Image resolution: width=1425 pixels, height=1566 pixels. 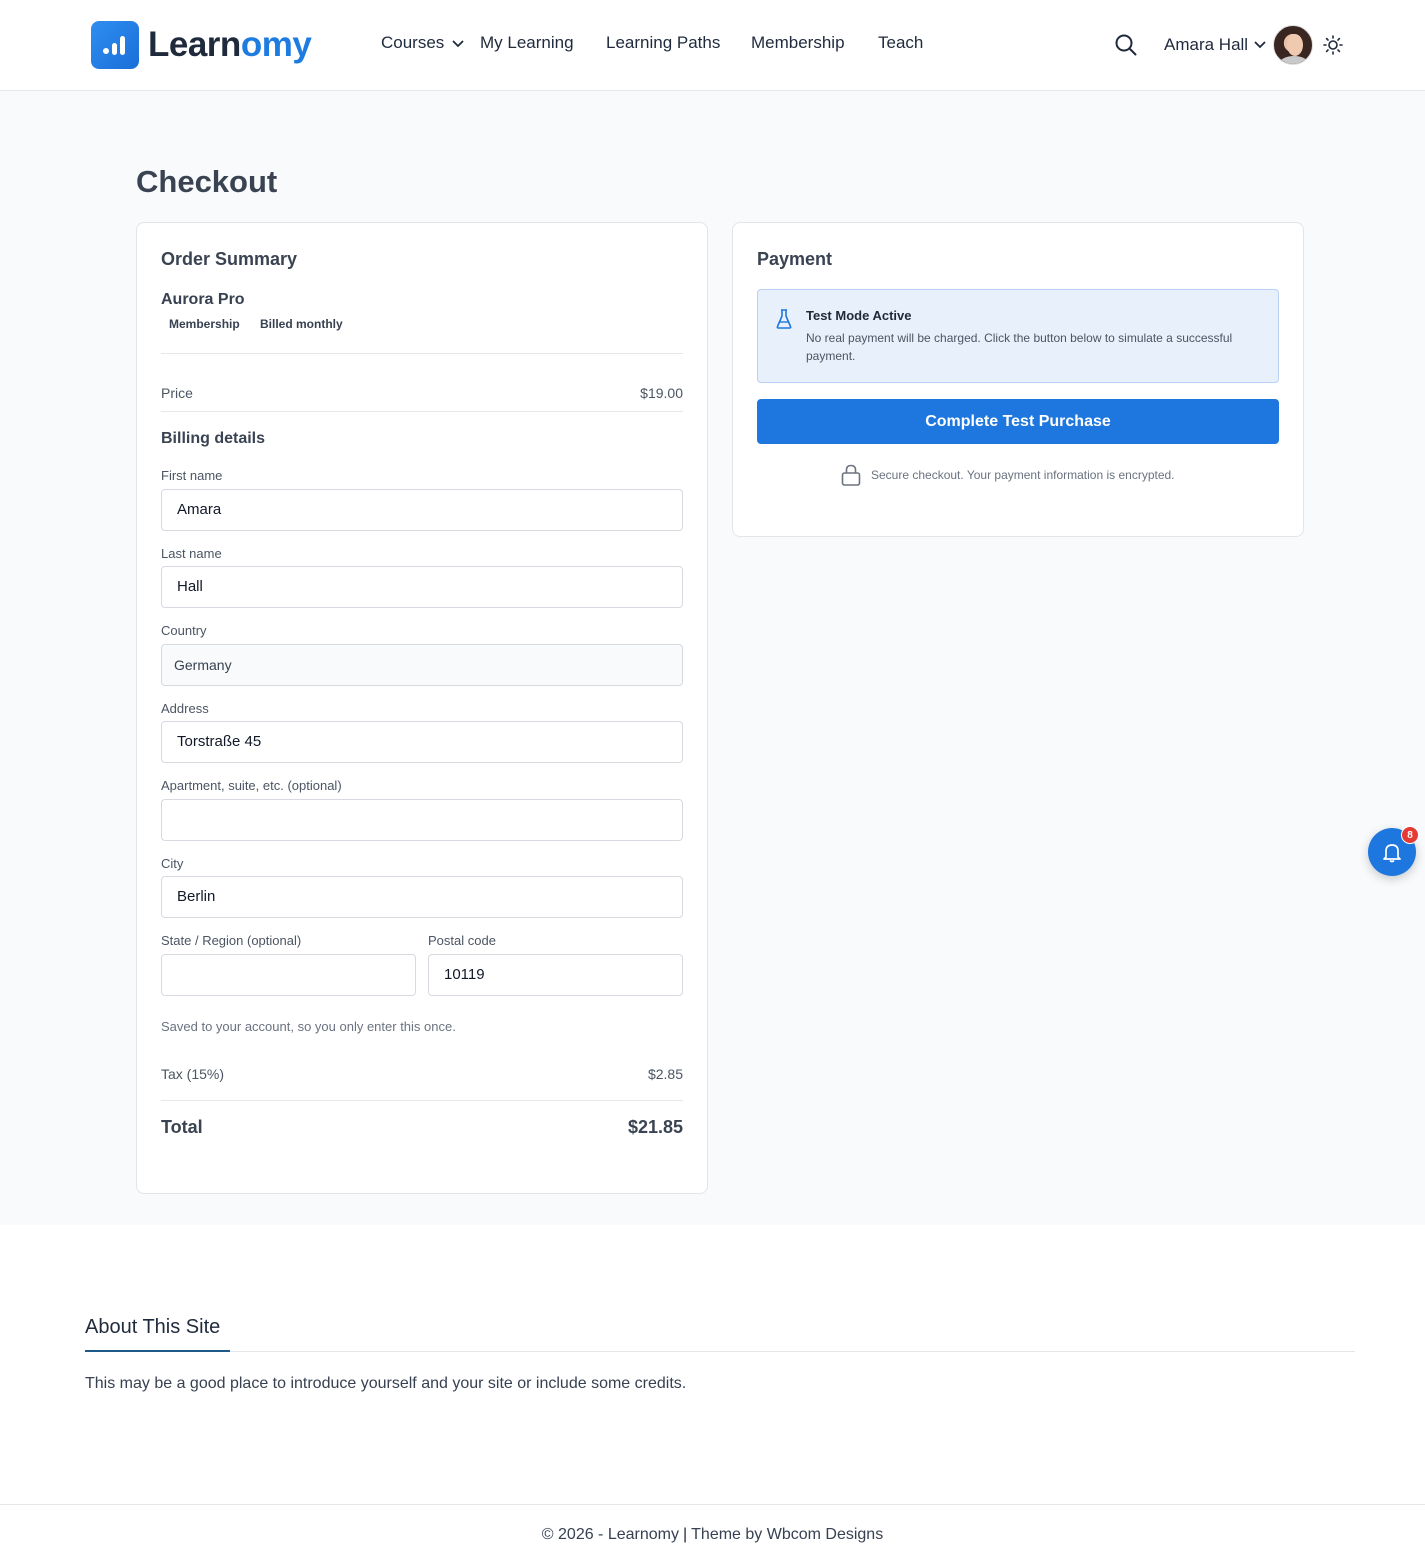 What do you see at coordinates (213, 438) in the screenshot?
I see `billing-heading: Billing details` at bounding box center [213, 438].